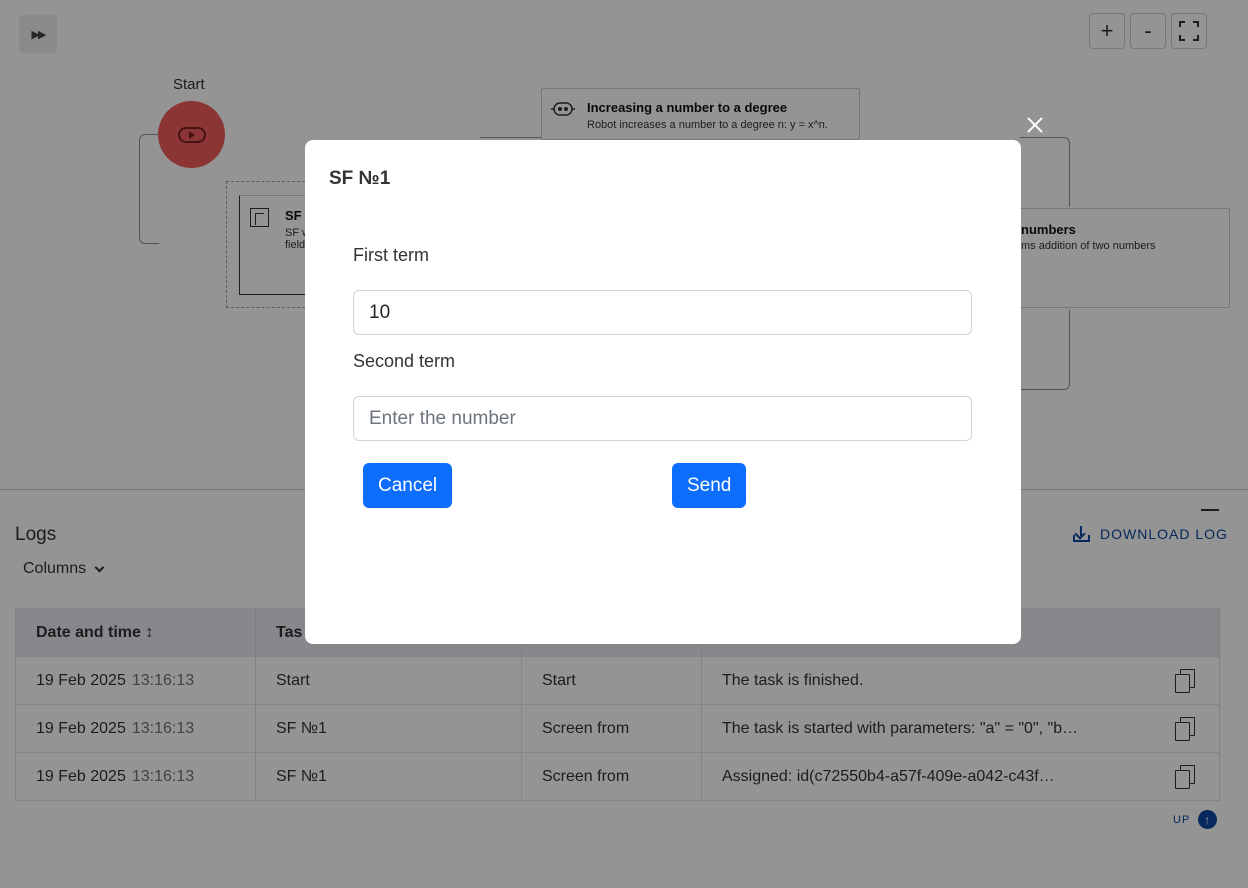 This screenshot has width=1248, height=888. Describe the element at coordinates (408, 485) in the screenshot. I see `cancel-button: Cancel` at that location.